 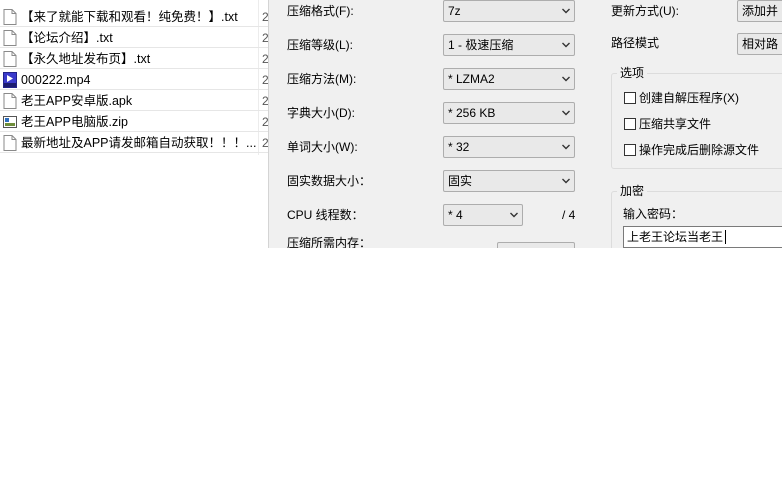 I want to click on compress-shared-checkbox, so click(x=630, y=124).